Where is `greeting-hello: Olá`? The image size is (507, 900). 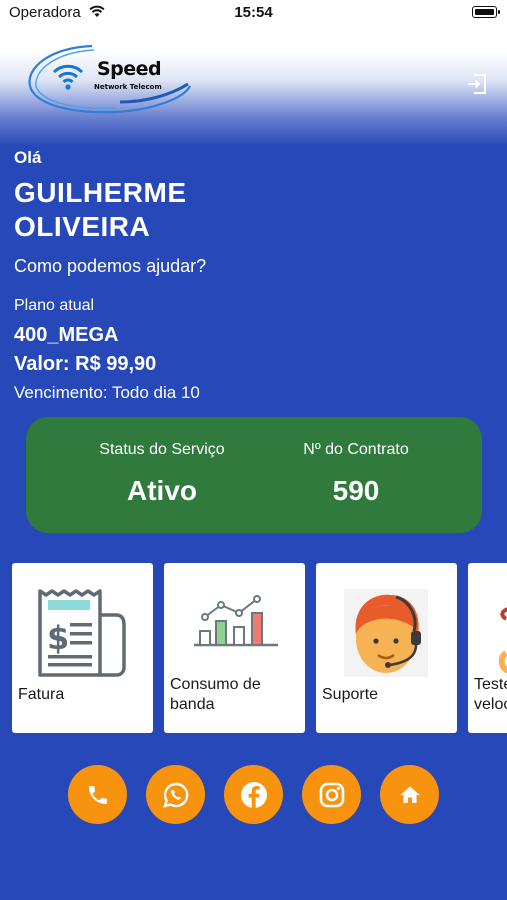 greeting-hello: Olá is located at coordinates (28, 157).